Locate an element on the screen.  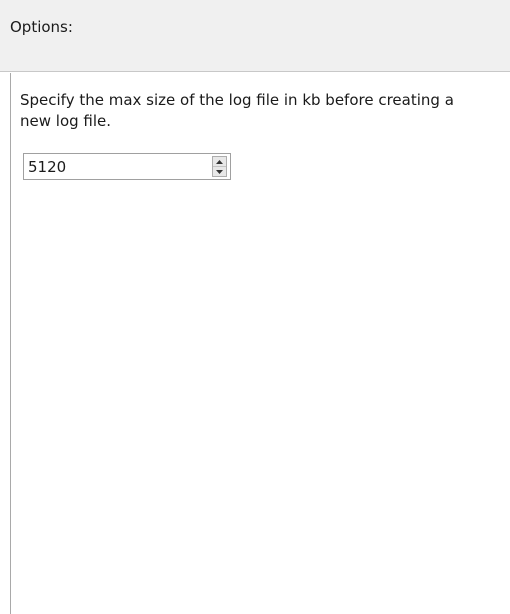
log-size-spinner is located at coordinates (127, 166).